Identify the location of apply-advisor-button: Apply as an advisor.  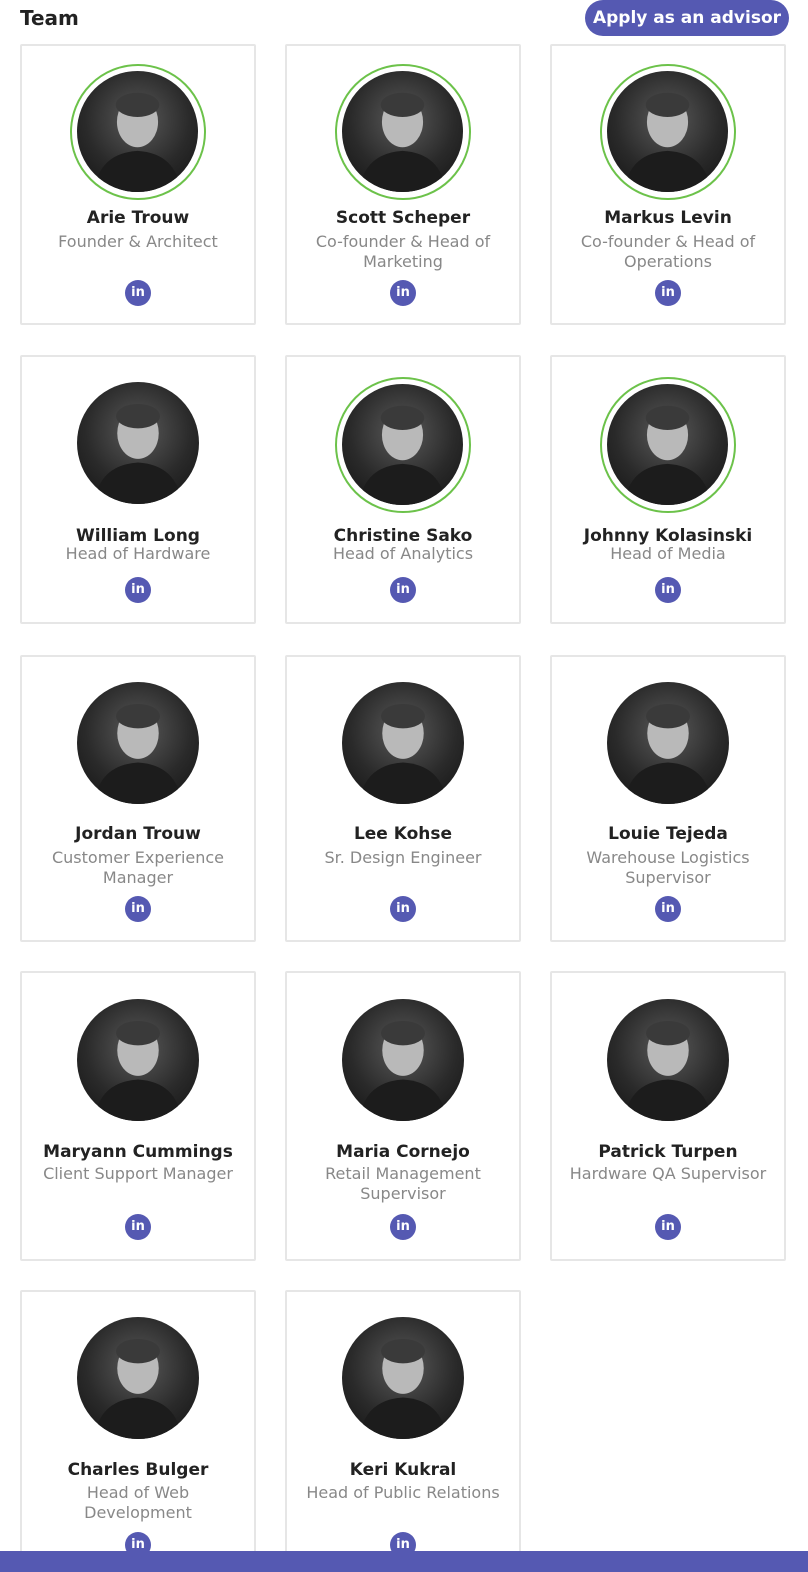
(687, 18).